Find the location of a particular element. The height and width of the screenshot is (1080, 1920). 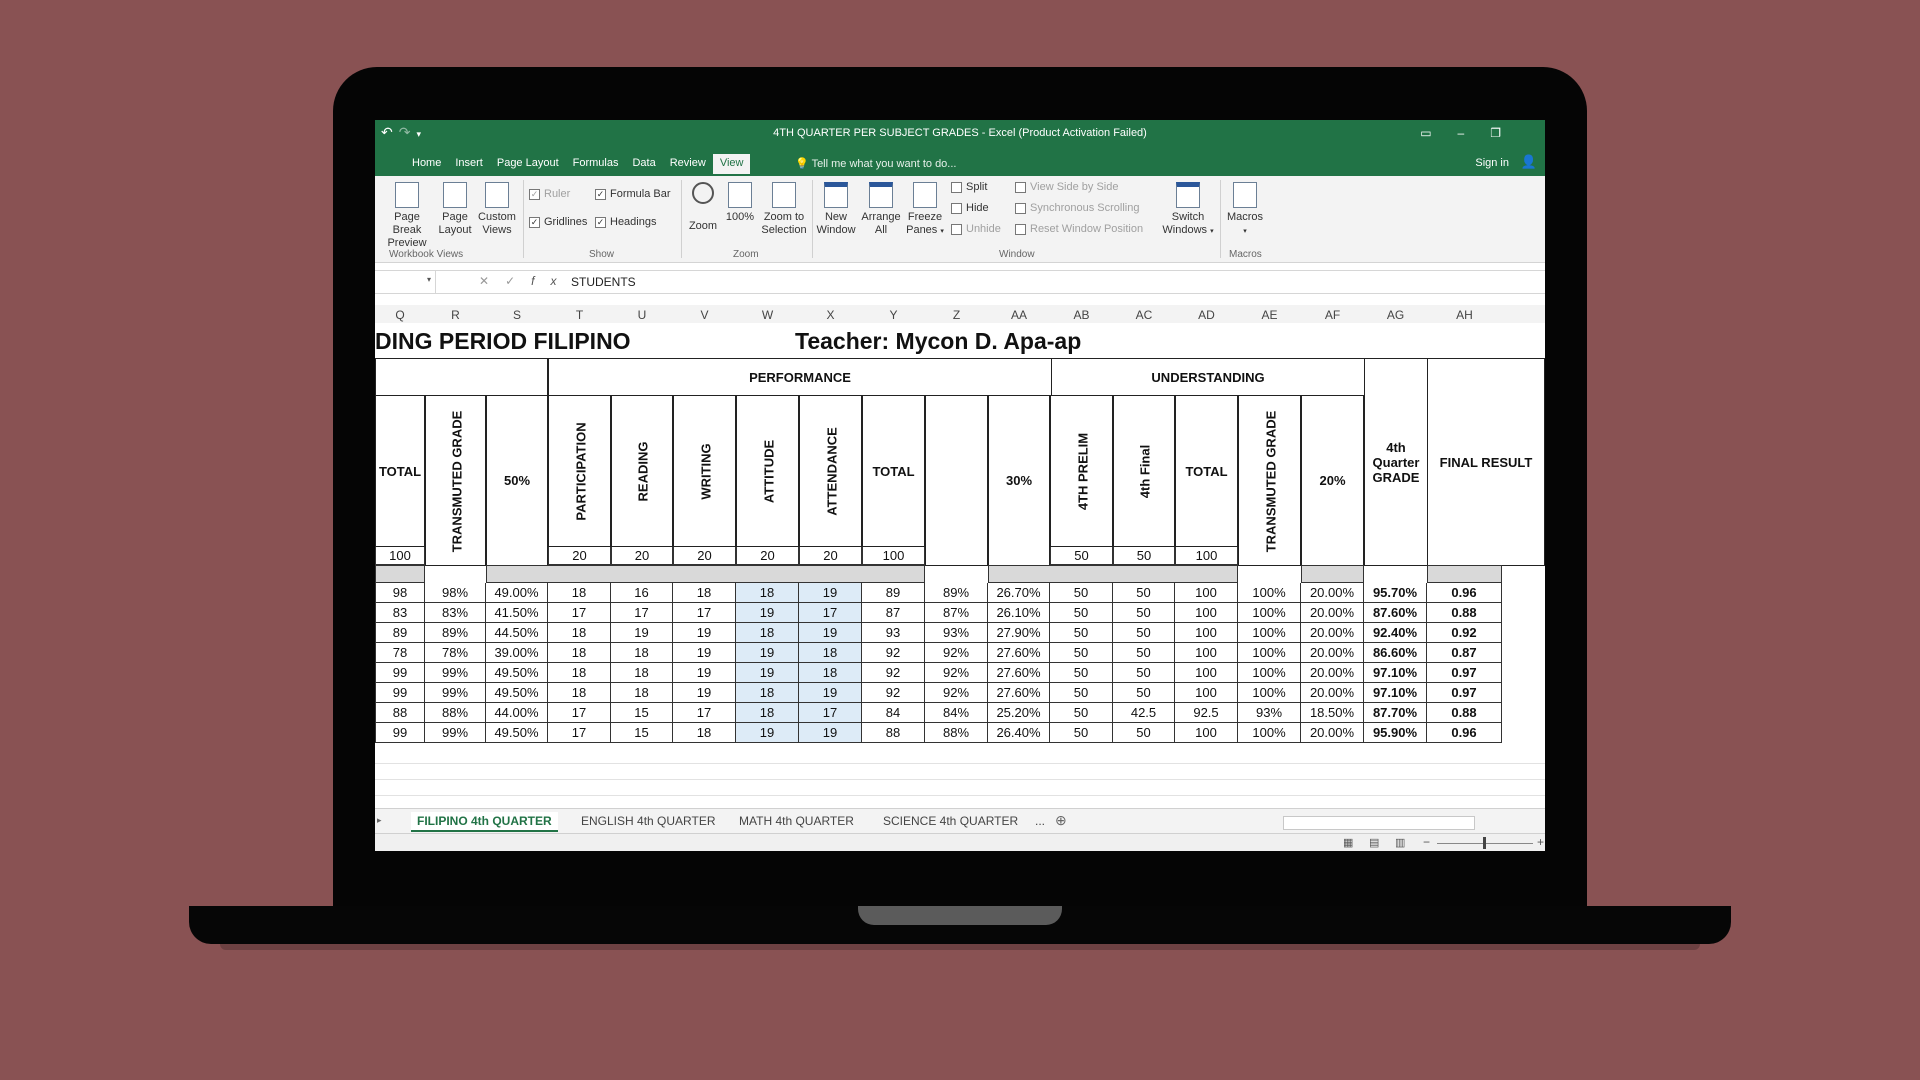

column-header: AG is located at coordinates (1395, 315).